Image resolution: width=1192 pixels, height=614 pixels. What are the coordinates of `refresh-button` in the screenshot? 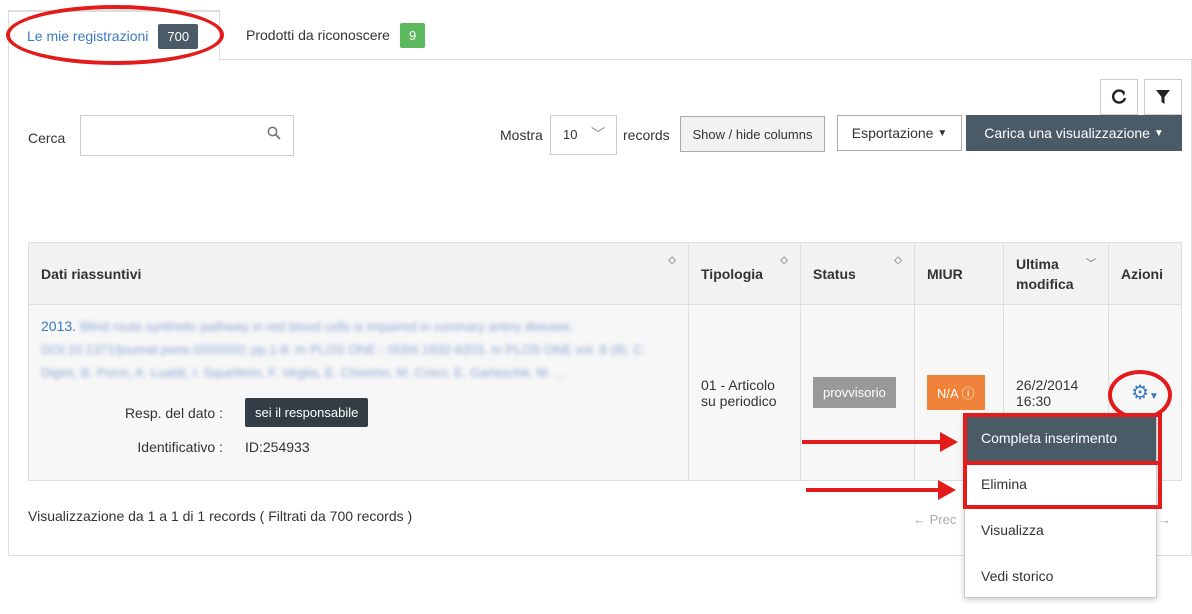 It's located at (1119, 97).